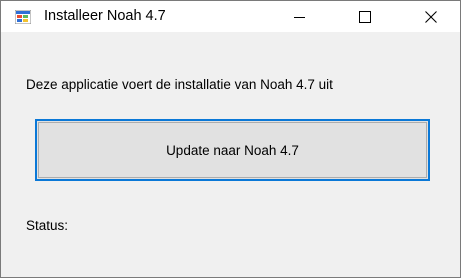 The image size is (461, 278). I want to click on app-icon, so click(23, 17).